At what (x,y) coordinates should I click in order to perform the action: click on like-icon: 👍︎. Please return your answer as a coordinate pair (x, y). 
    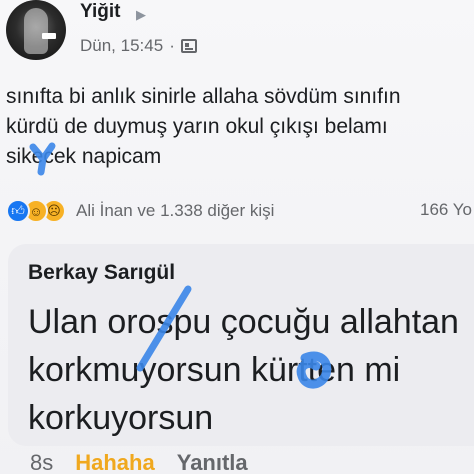
    Looking at the image, I should click on (18, 211).